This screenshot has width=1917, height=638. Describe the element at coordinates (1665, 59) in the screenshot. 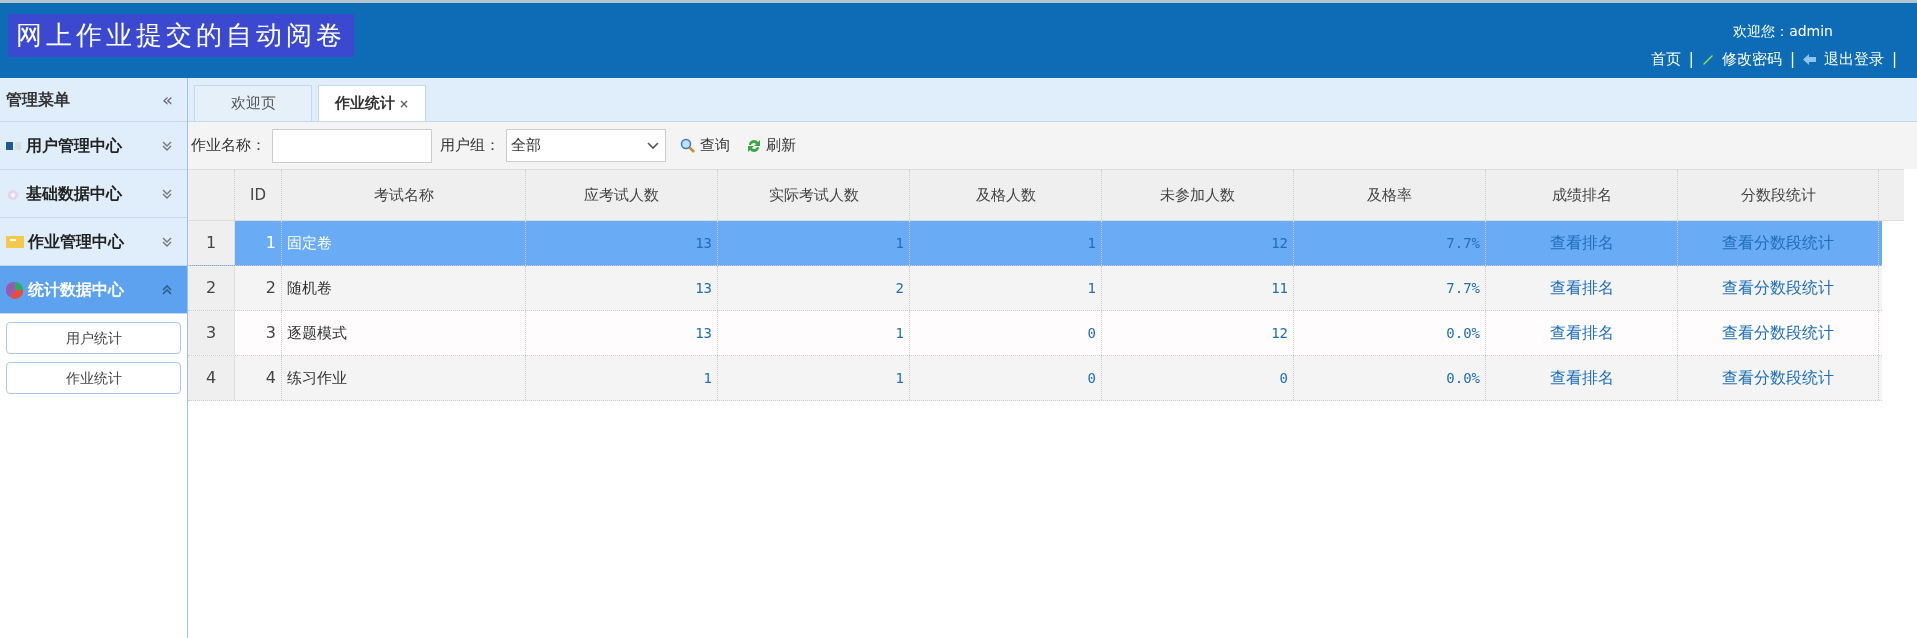

I see `header-link: 首页` at that location.